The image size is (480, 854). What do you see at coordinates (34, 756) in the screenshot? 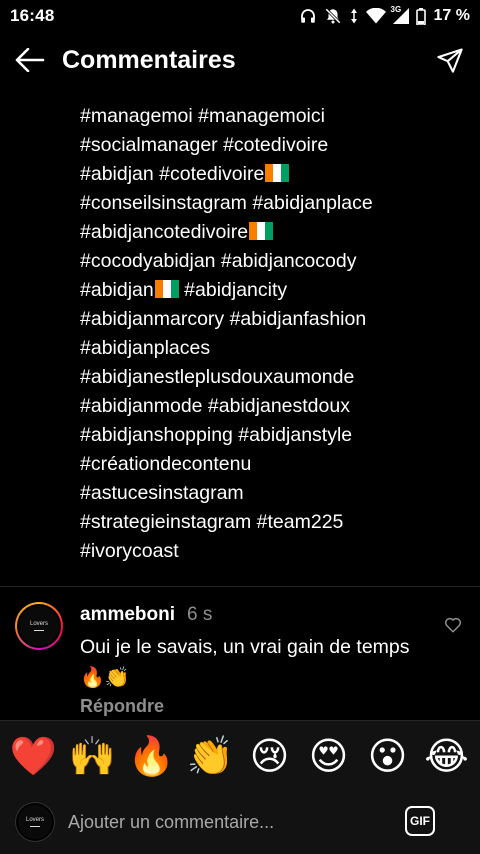
I see `emoji-red-heart-button: ❤️` at bounding box center [34, 756].